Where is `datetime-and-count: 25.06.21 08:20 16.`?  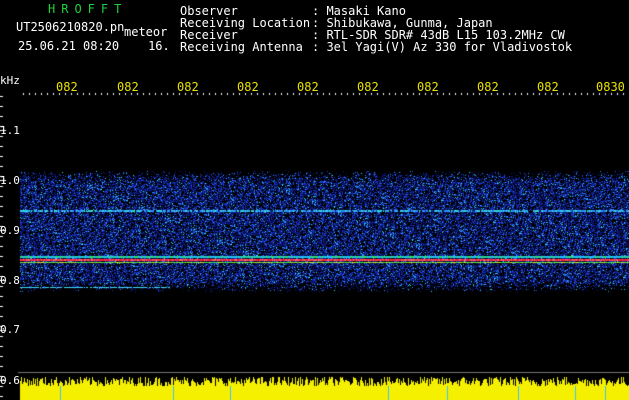 datetime-and-count: 25.06.21 08:20 16. is located at coordinates (94, 46).